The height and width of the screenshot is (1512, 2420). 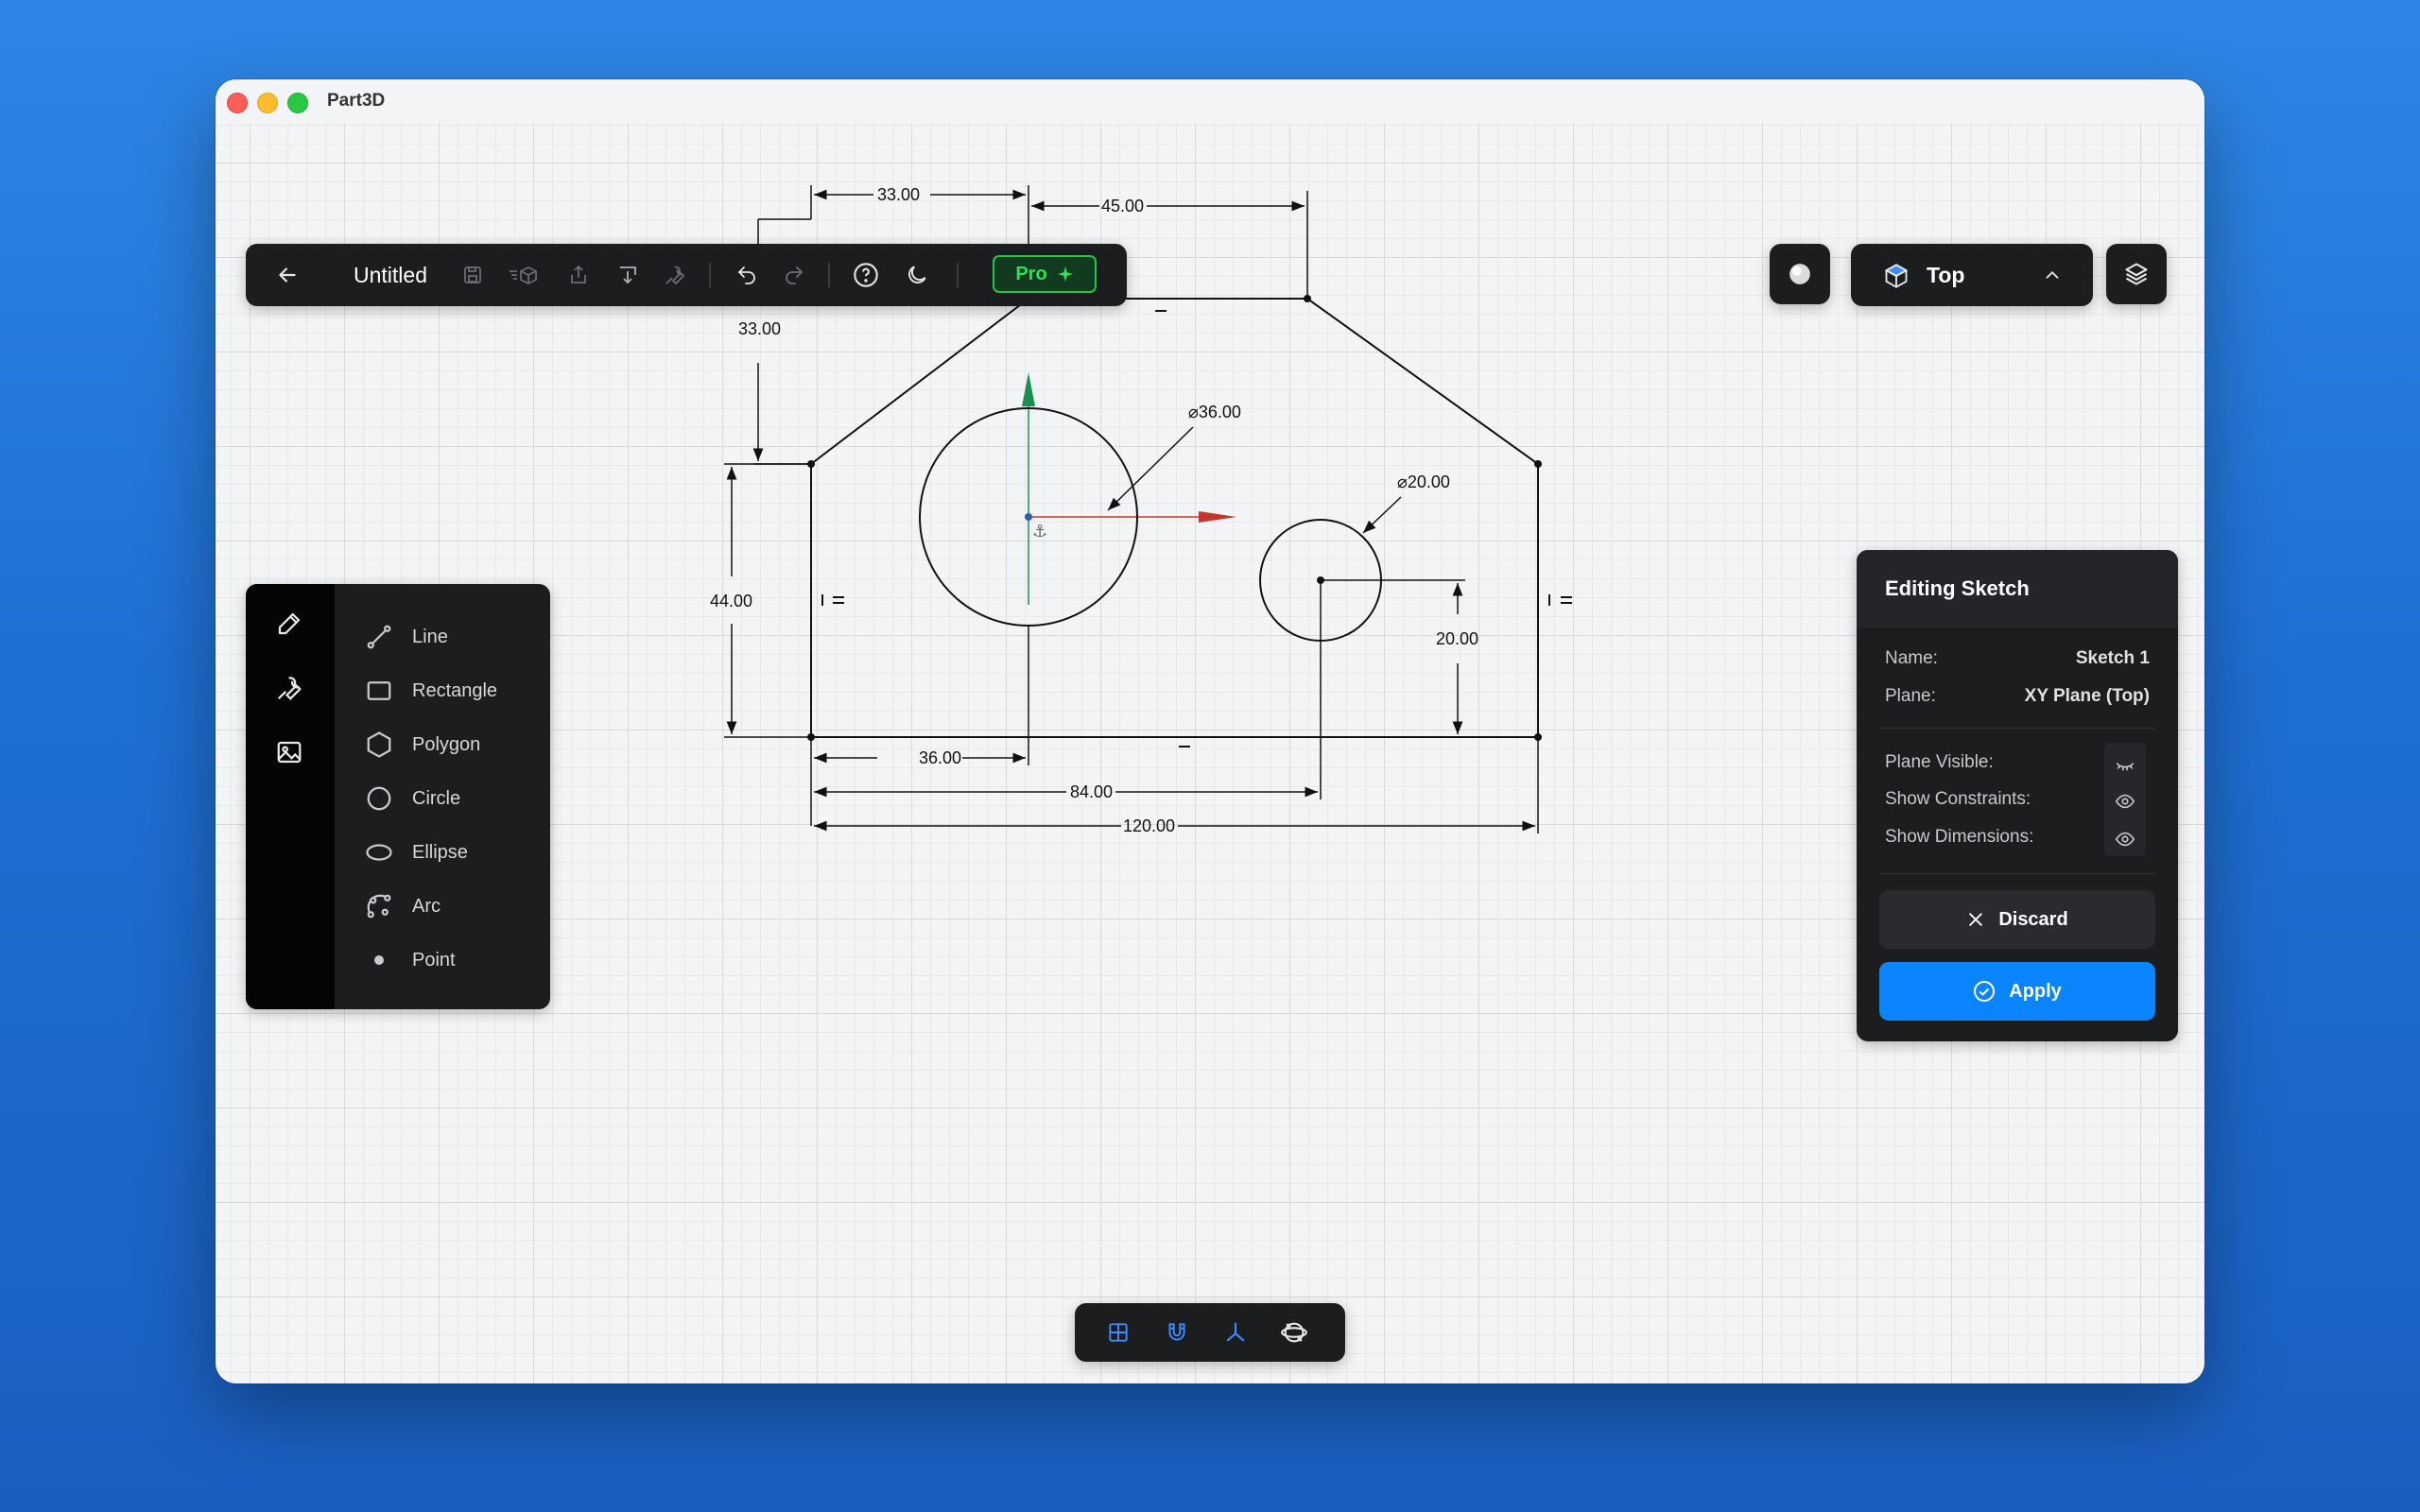 What do you see at coordinates (760, 328) in the screenshot?
I see `dimension-label-33-left: 33.00` at bounding box center [760, 328].